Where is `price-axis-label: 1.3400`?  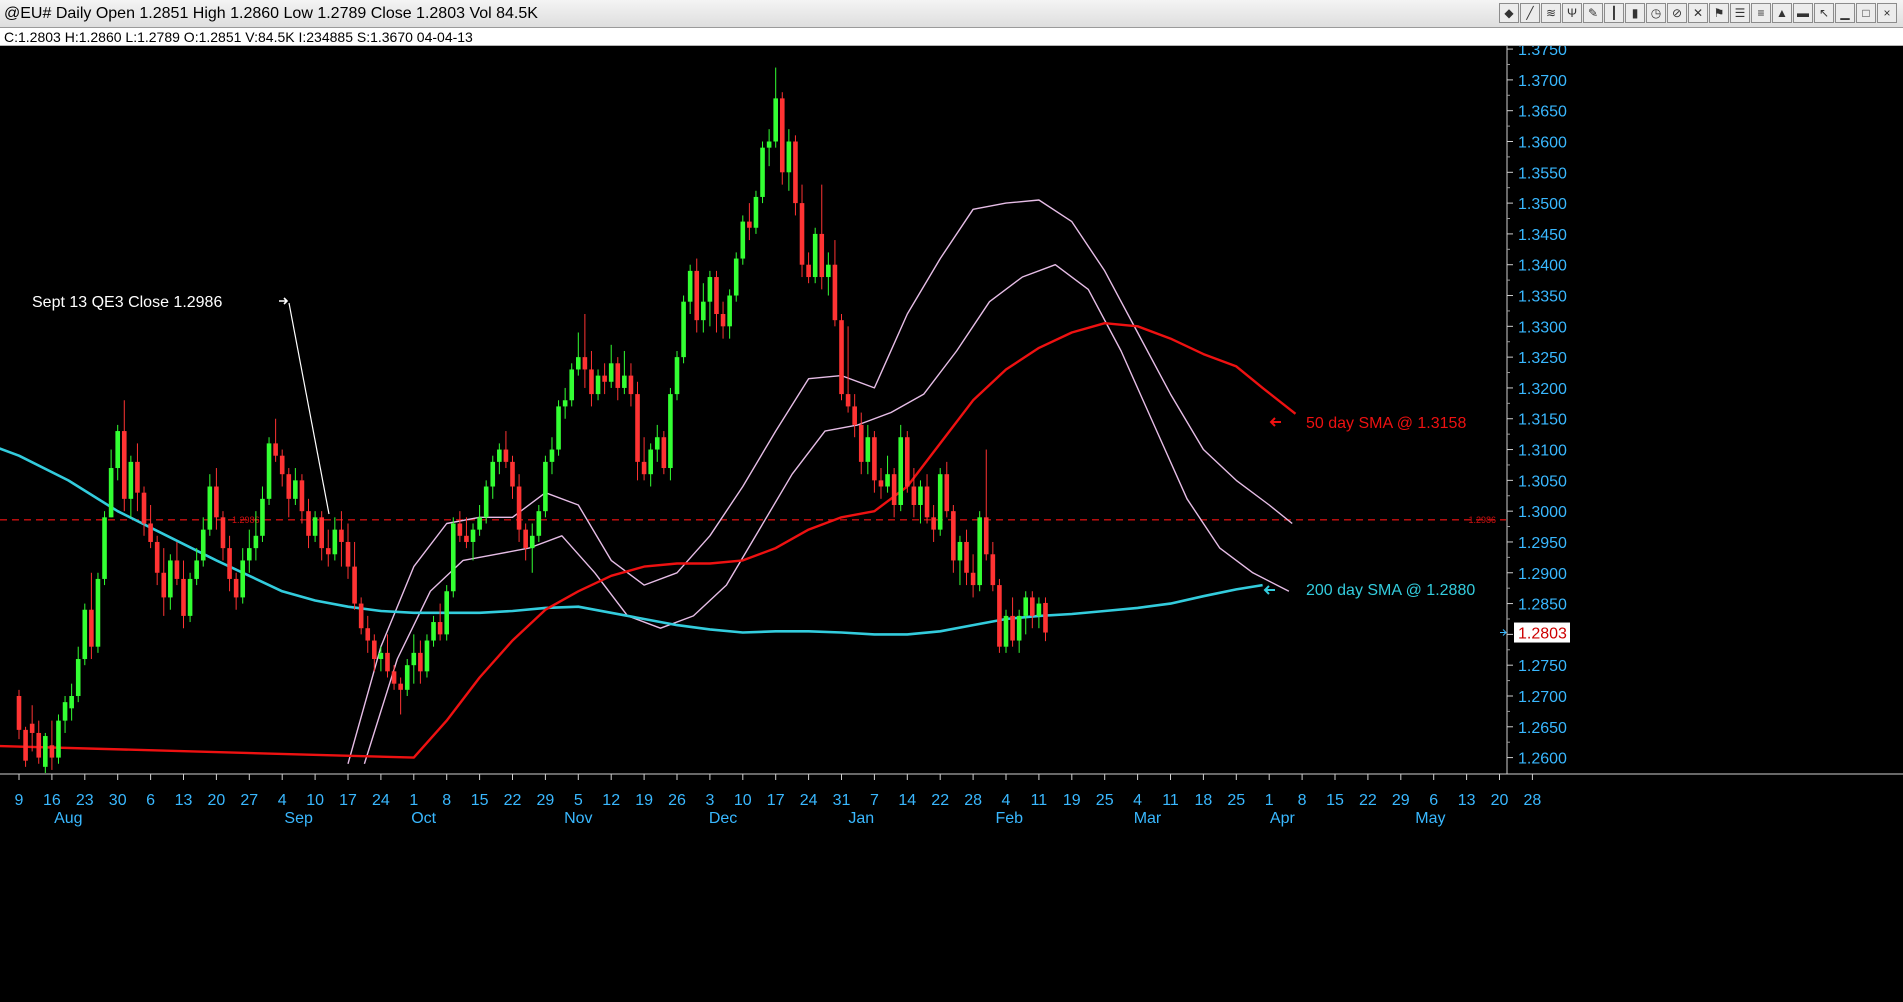
price-axis-label: 1.3400 is located at coordinates (1542, 266).